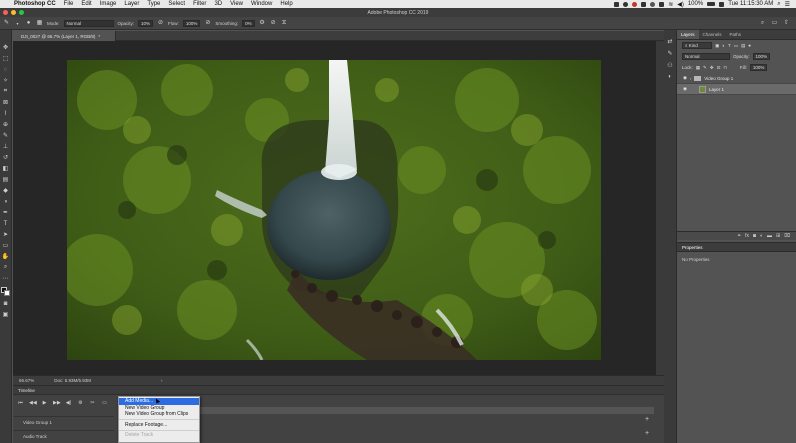 Image resolution: width=796 pixels, height=443 pixels. I want to click on add-media-plus-icon: +, so click(647, 419).